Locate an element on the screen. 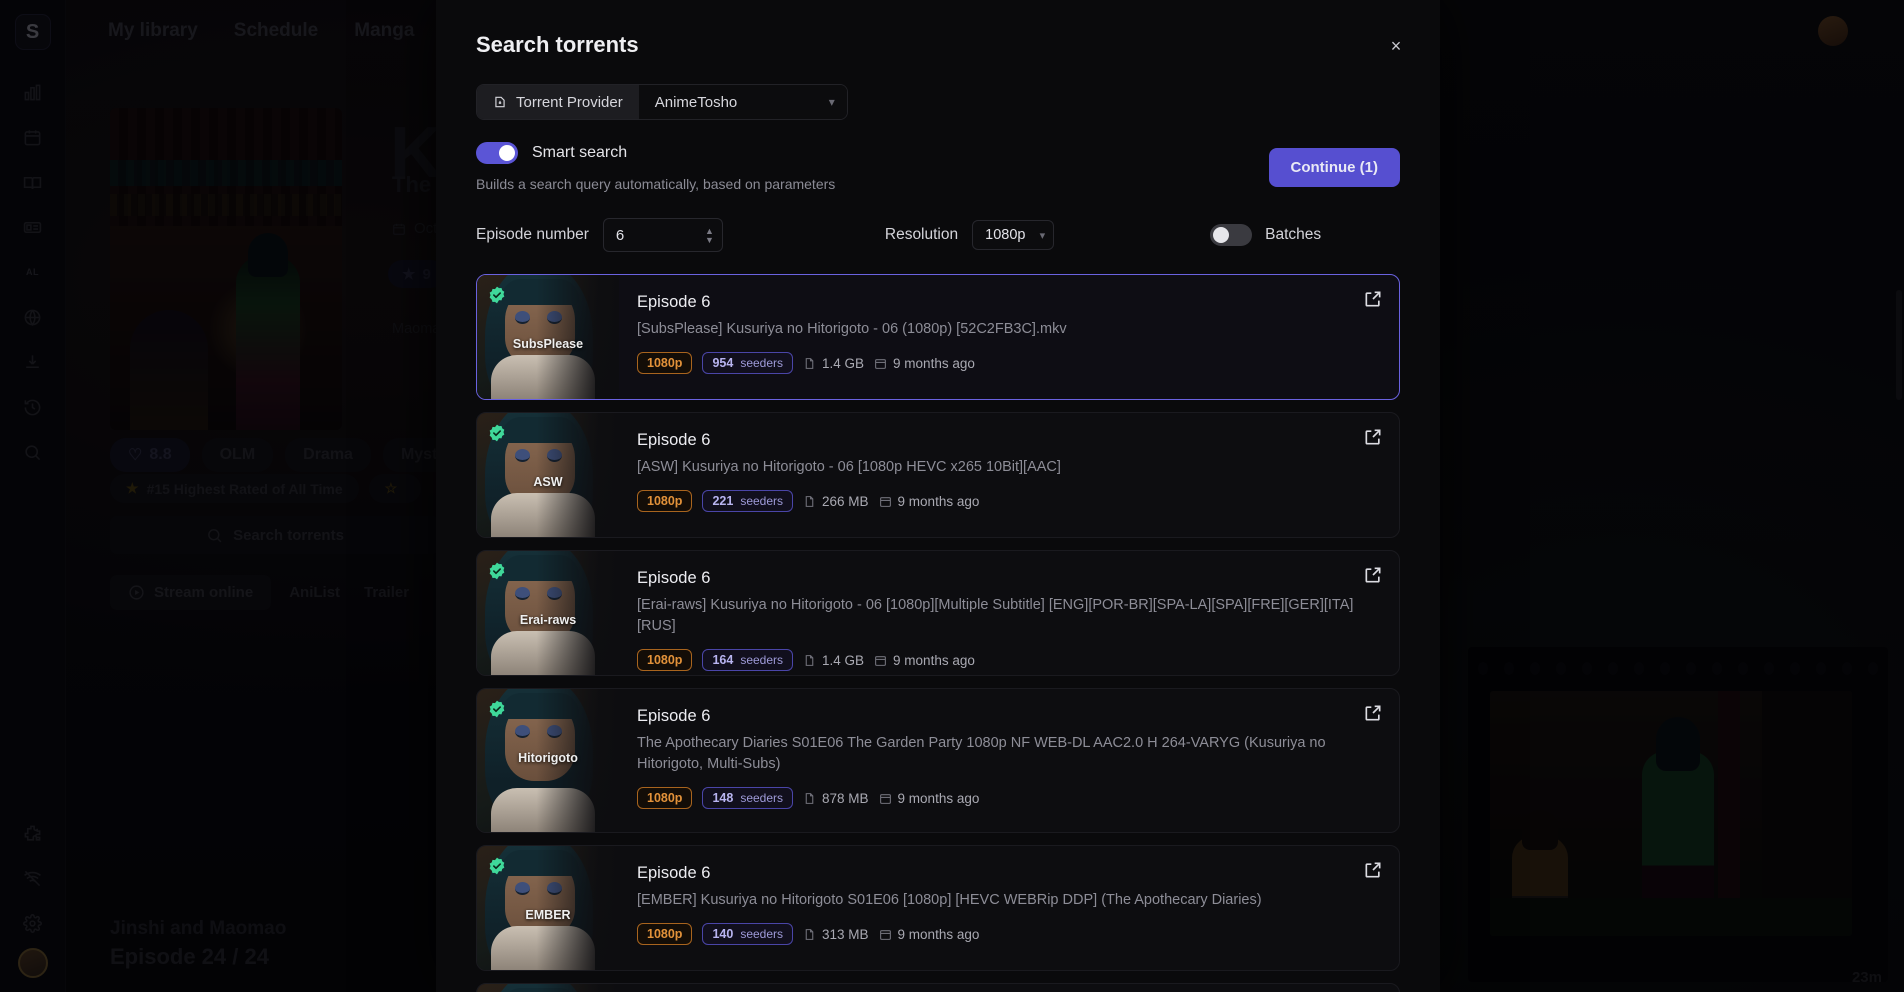 The image size is (1904, 992). result-artwork: ASW is located at coordinates (548, 475).